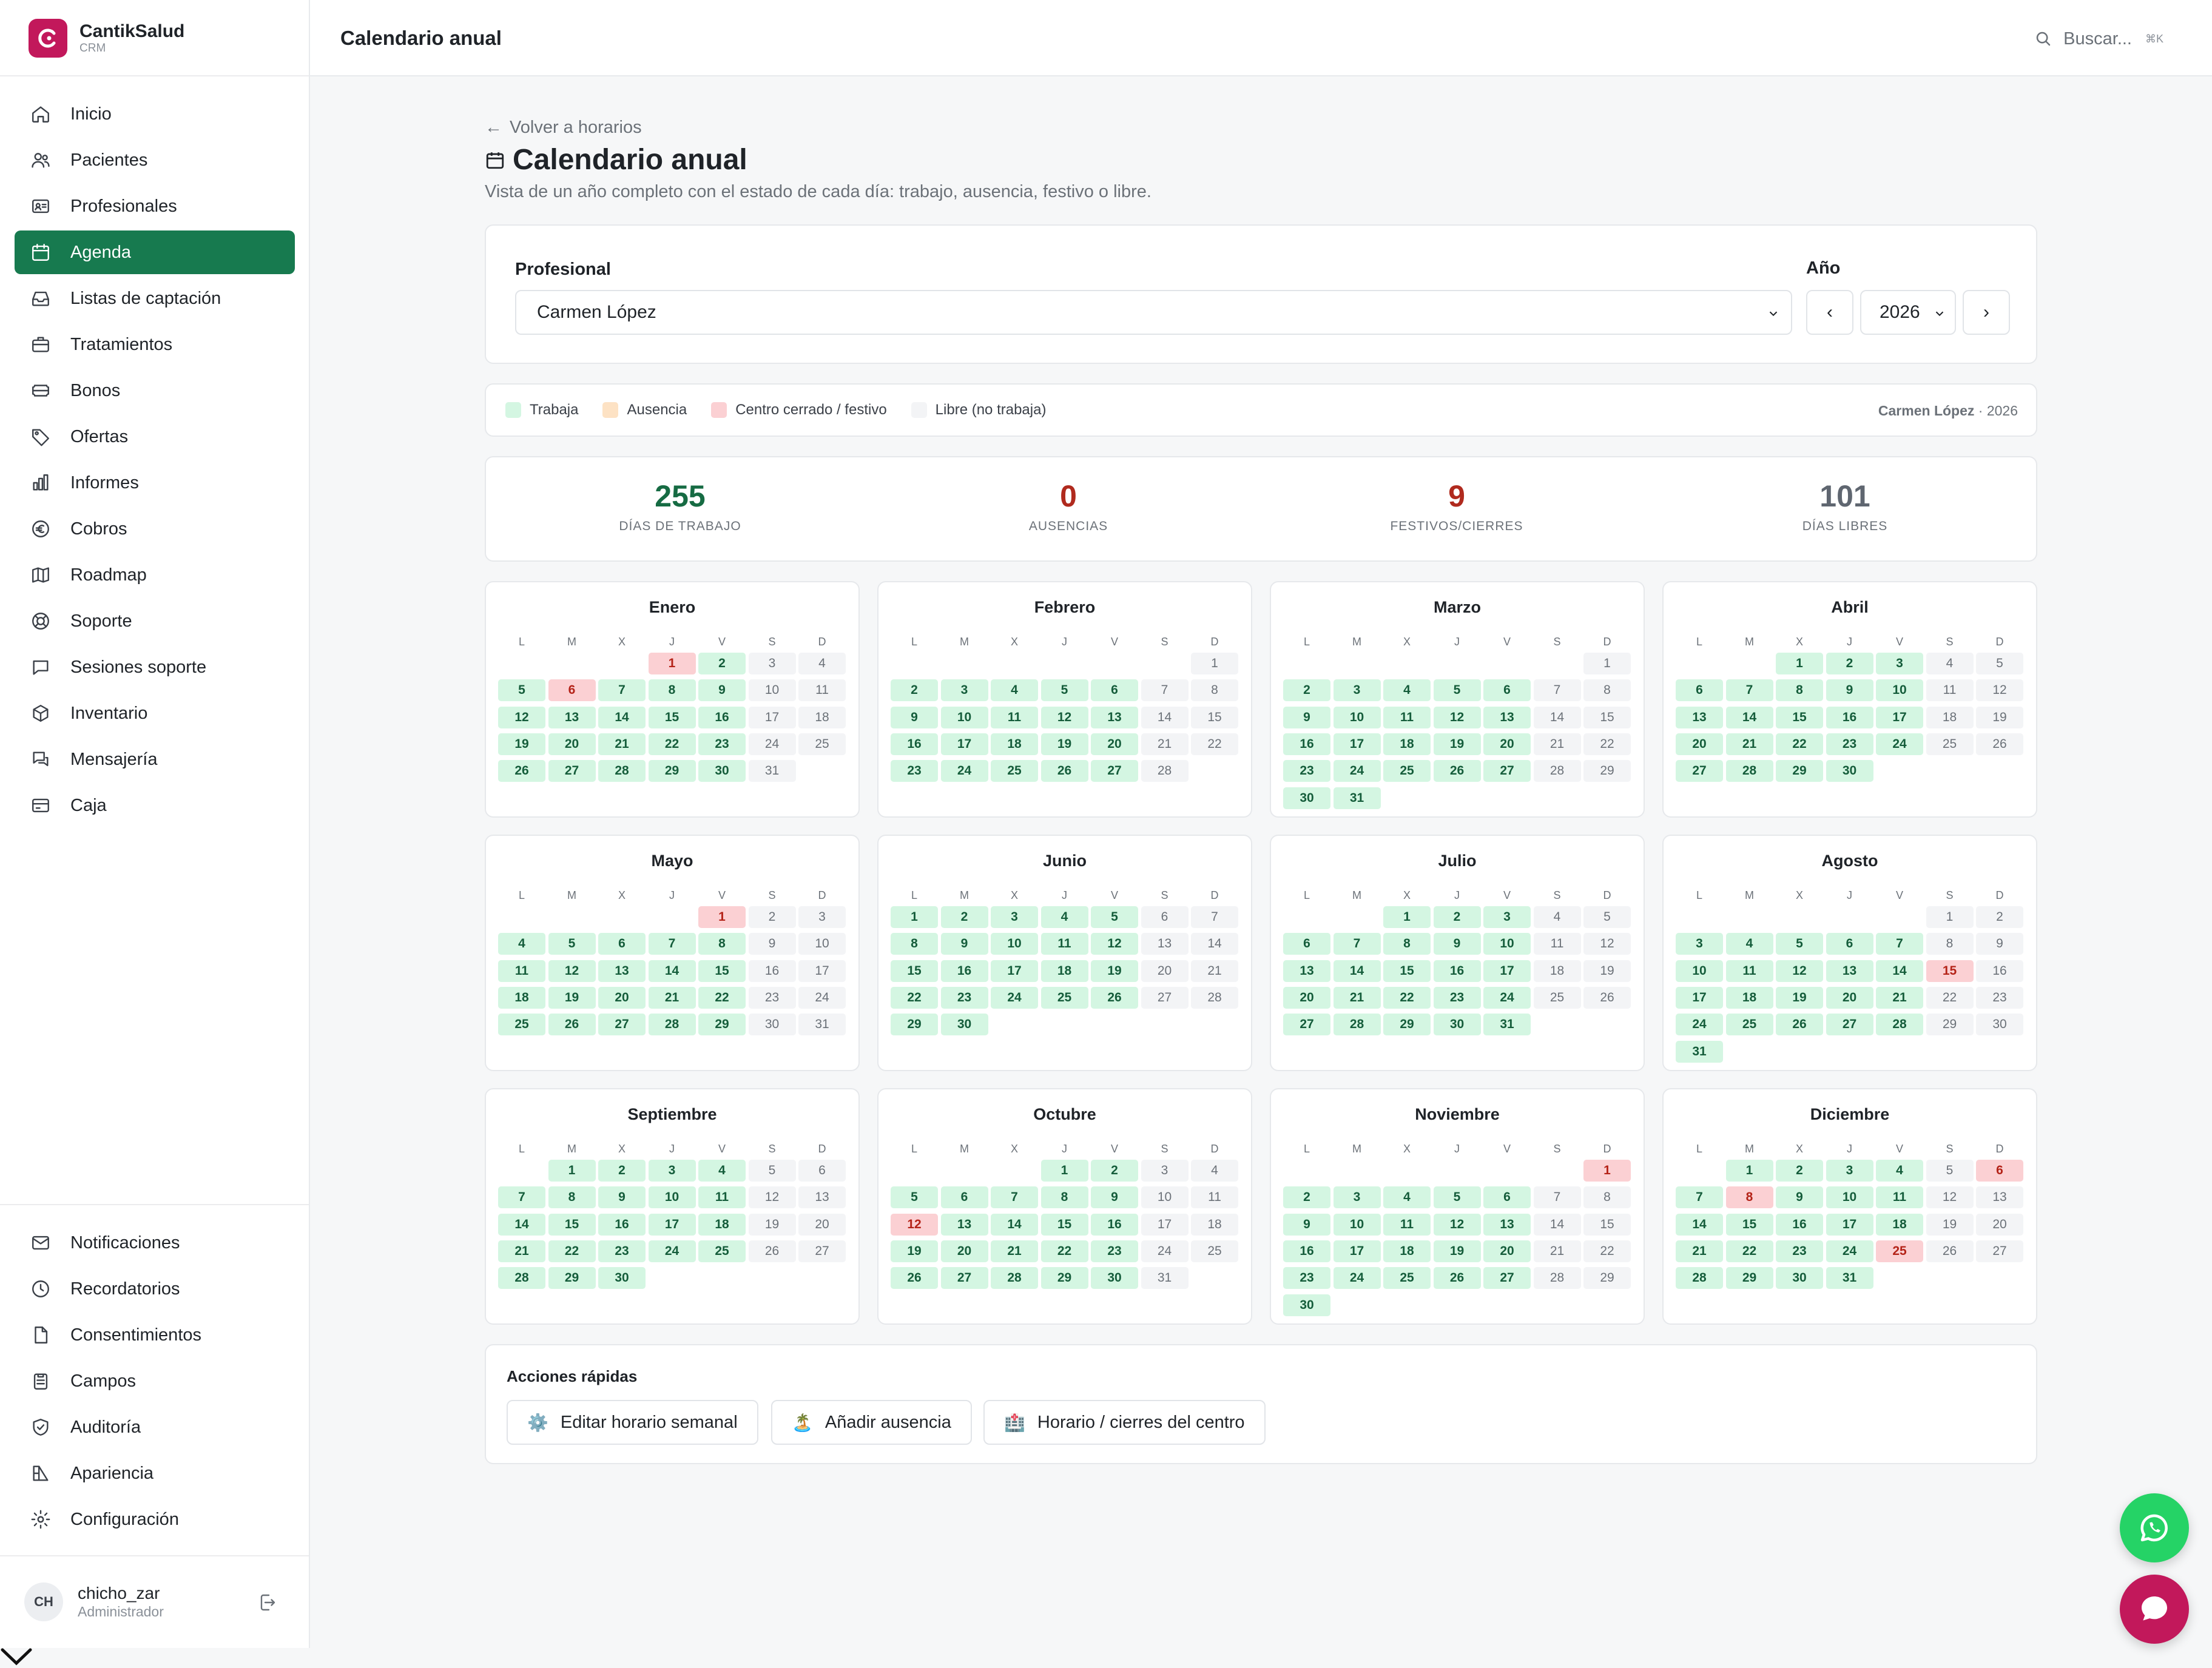 This screenshot has height=1668, width=2212. What do you see at coordinates (1999, 971) in the screenshot?
I see `calendar-day: 16` at bounding box center [1999, 971].